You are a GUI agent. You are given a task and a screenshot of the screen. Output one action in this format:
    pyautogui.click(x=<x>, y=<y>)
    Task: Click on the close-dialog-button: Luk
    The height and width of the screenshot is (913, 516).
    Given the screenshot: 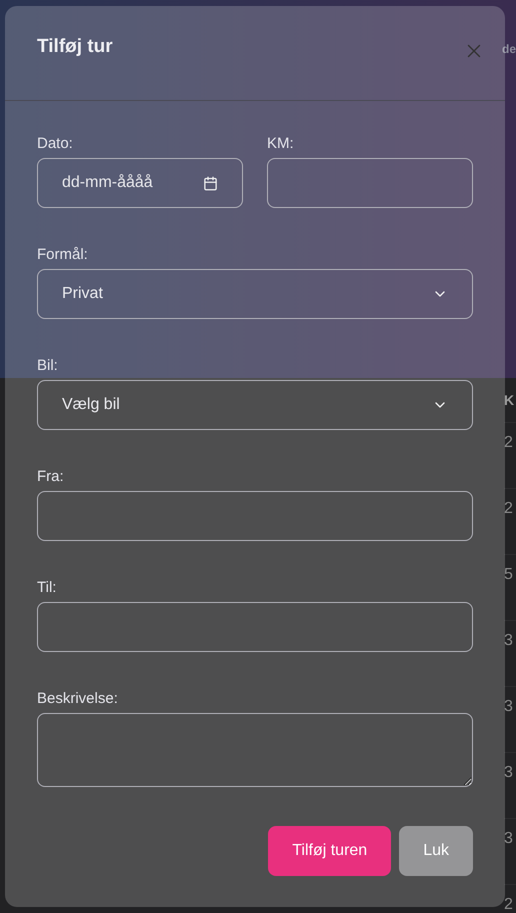 What is the action you would take?
    pyautogui.click(x=436, y=851)
    